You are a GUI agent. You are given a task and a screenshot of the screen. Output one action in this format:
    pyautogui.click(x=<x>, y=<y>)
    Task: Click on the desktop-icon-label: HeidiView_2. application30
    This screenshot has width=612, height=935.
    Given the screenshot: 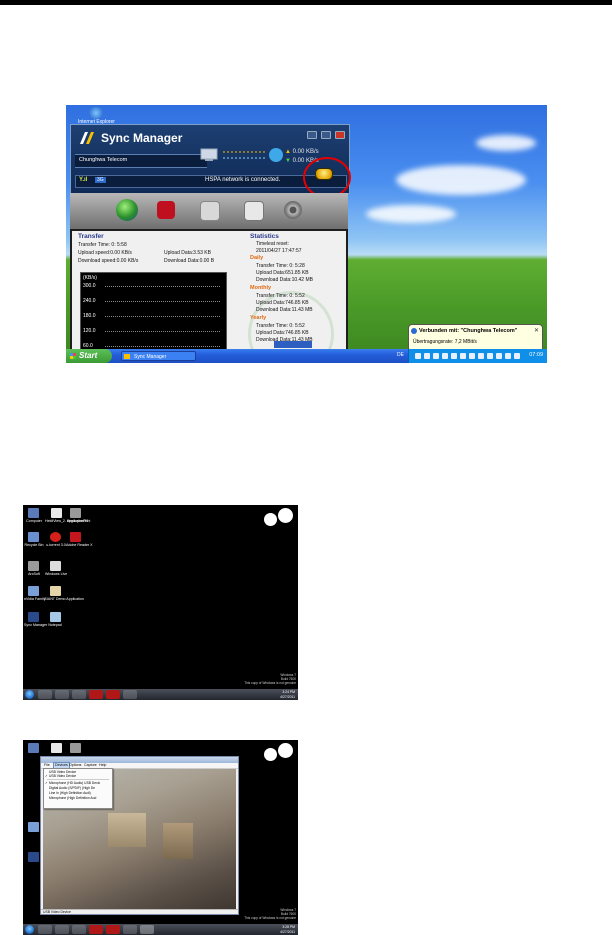 What is the action you would take?
    pyautogui.click(x=67, y=521)
    